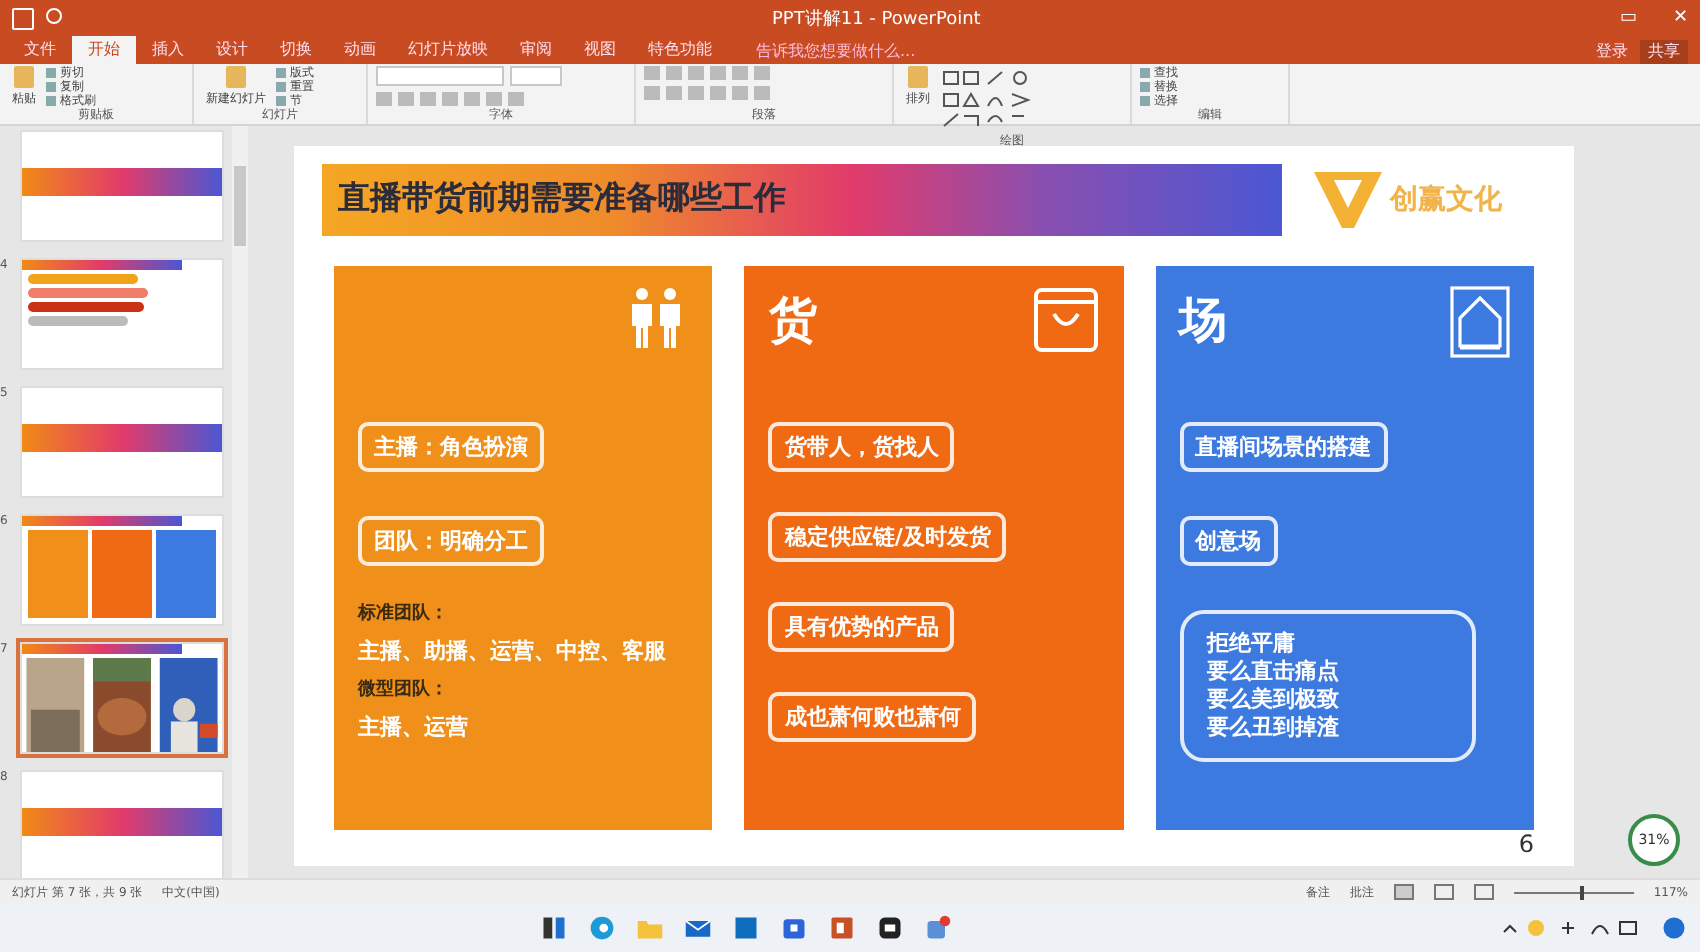 Image resolution: width=1700 pixels, height=952 pixels. I want to click on house-icon, so click(1479, 321).